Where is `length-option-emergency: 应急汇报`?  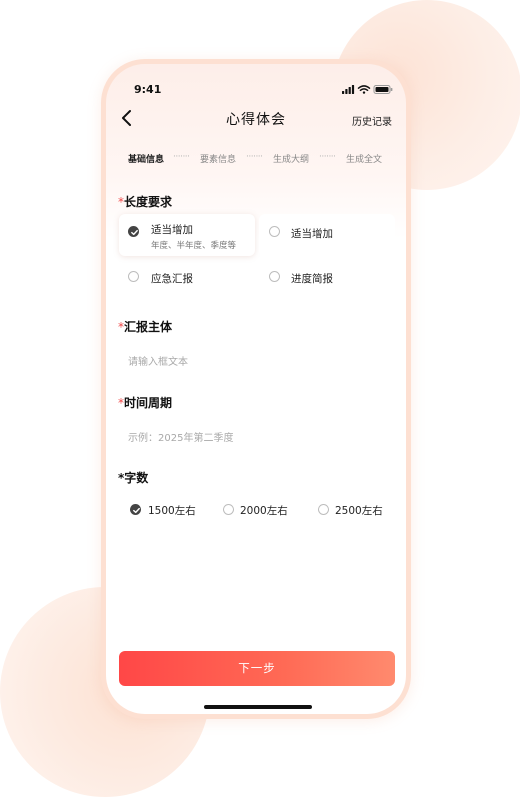 length-option-emergency: 应急汇报 is located at coordinates (187, 279).